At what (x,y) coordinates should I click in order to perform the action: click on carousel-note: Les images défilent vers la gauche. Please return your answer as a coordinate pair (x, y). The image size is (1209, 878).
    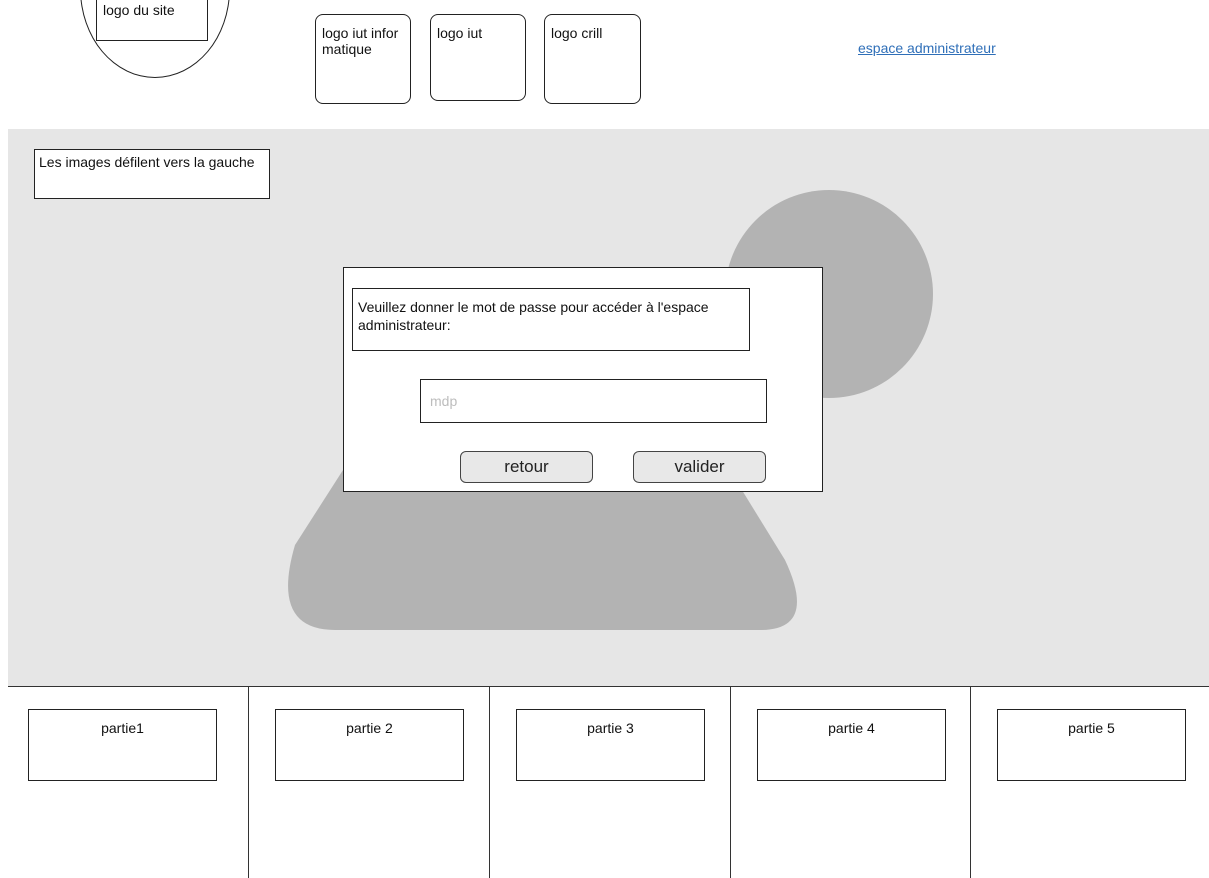
    Looking at the image, I should click on (152, 174).